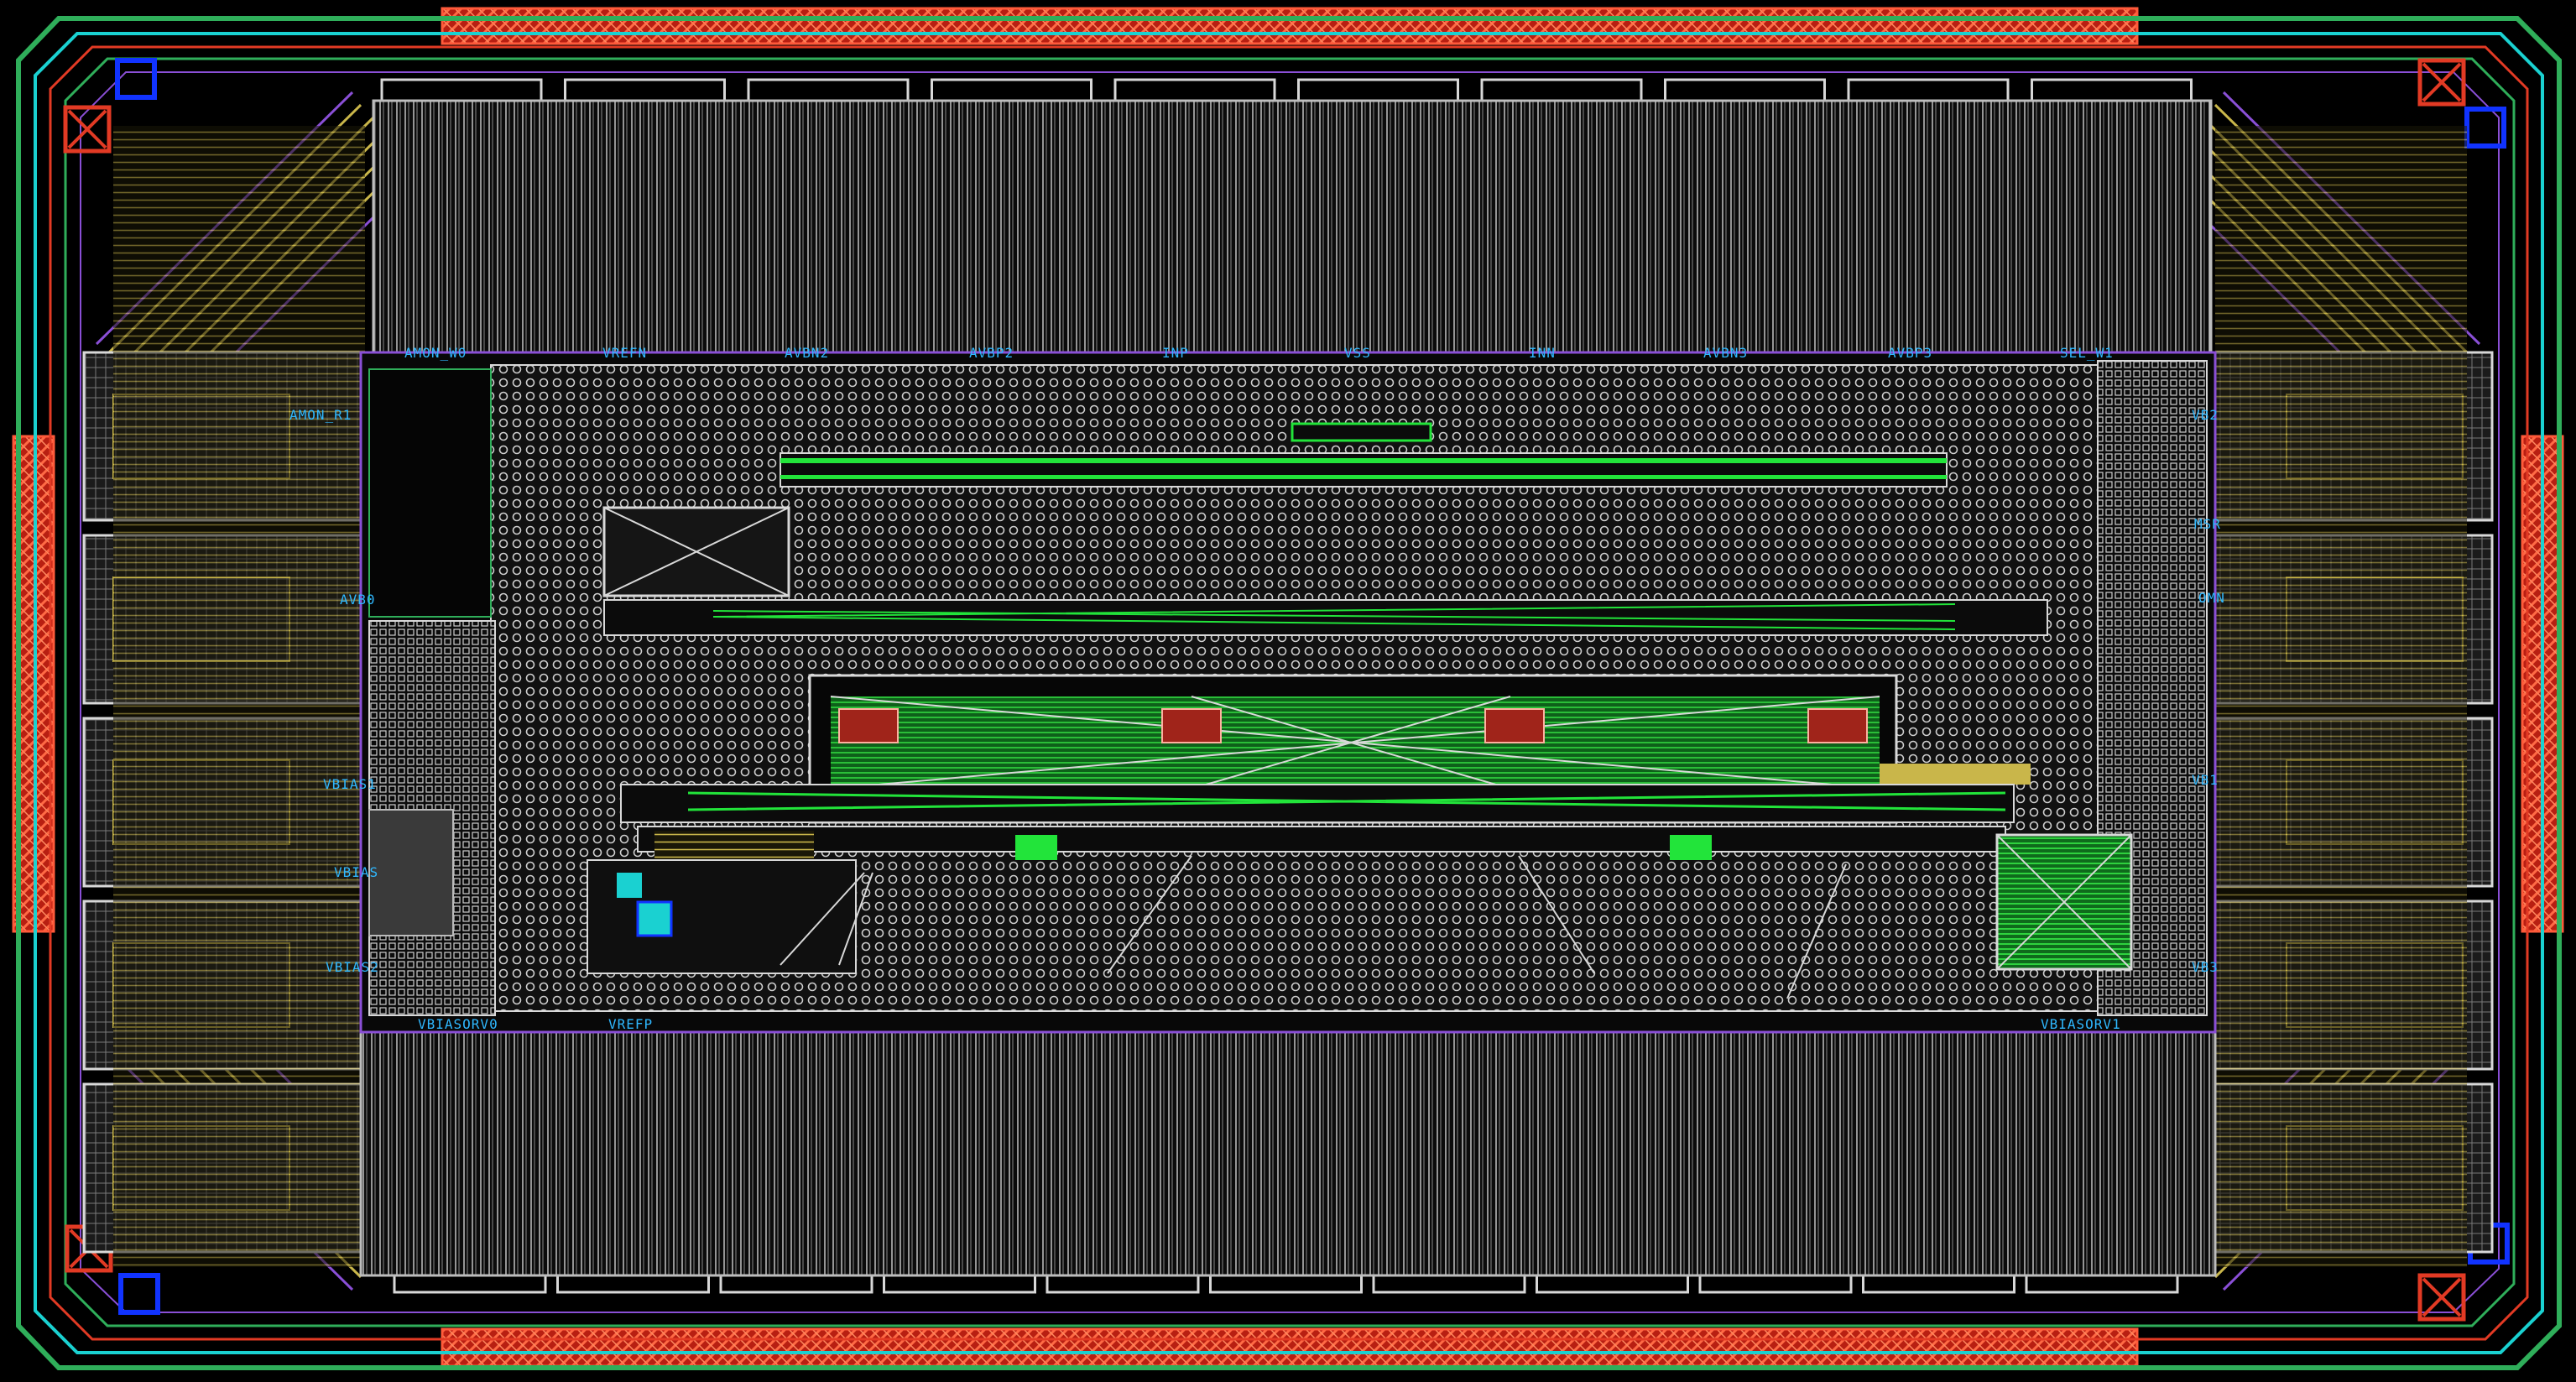 The width and height of the screenshot is (2576, 1382). What do you see at coordinates (1288, 1154) in the screenshot?
I see `bottom-io-row` at bounding box center [1288, 1154].